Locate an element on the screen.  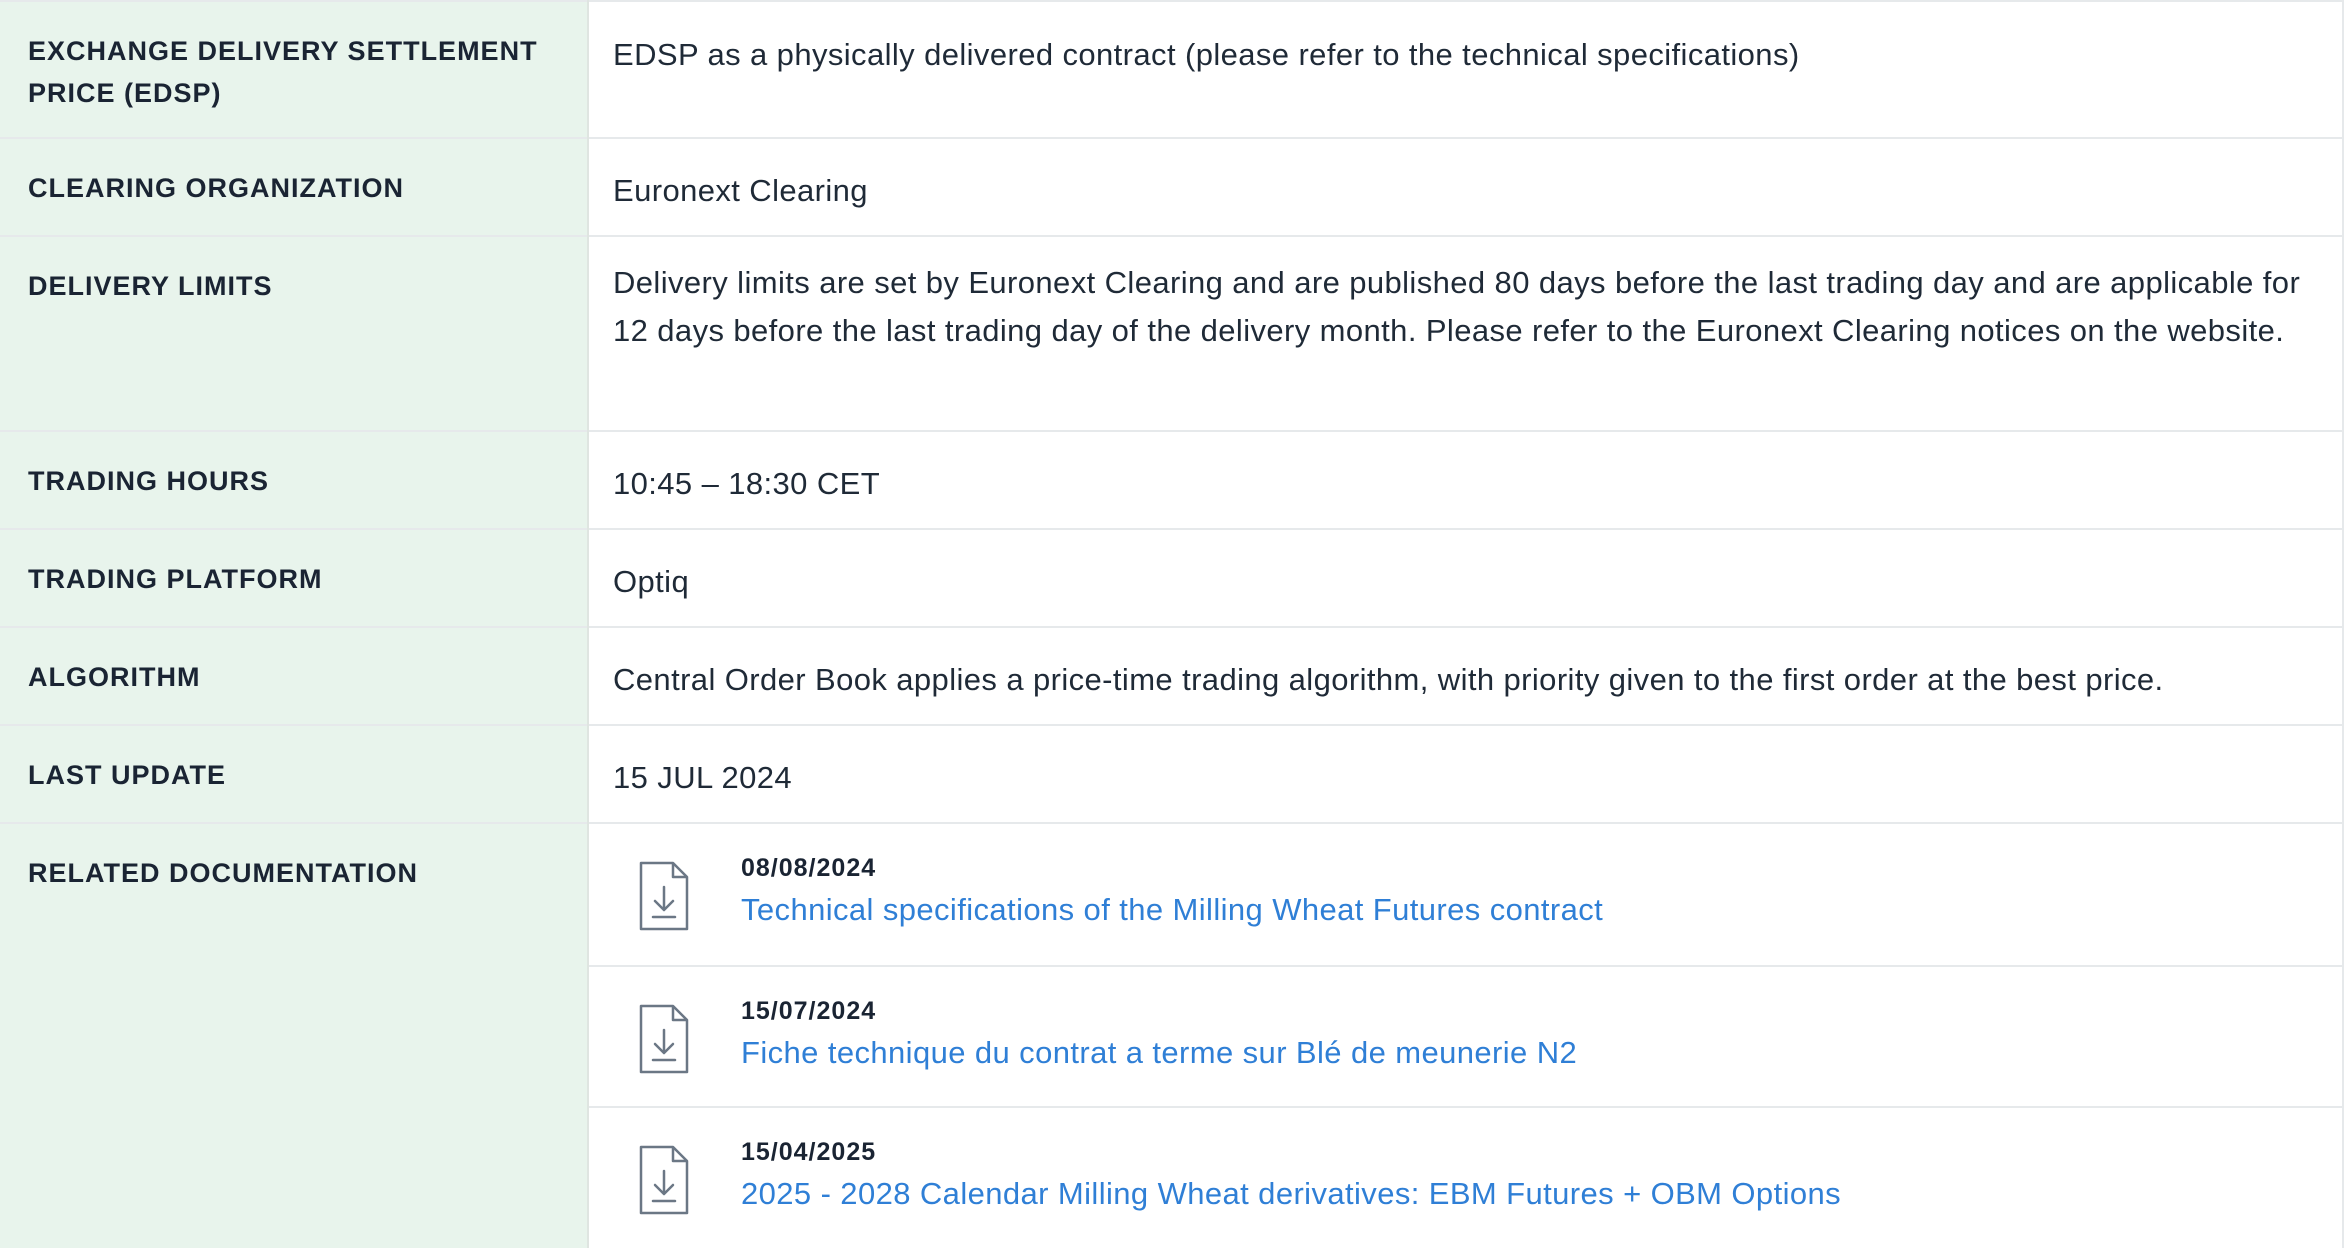
spec-label-cell: RELATED DOCUMENTATION is located at coordinates (294, 1035).